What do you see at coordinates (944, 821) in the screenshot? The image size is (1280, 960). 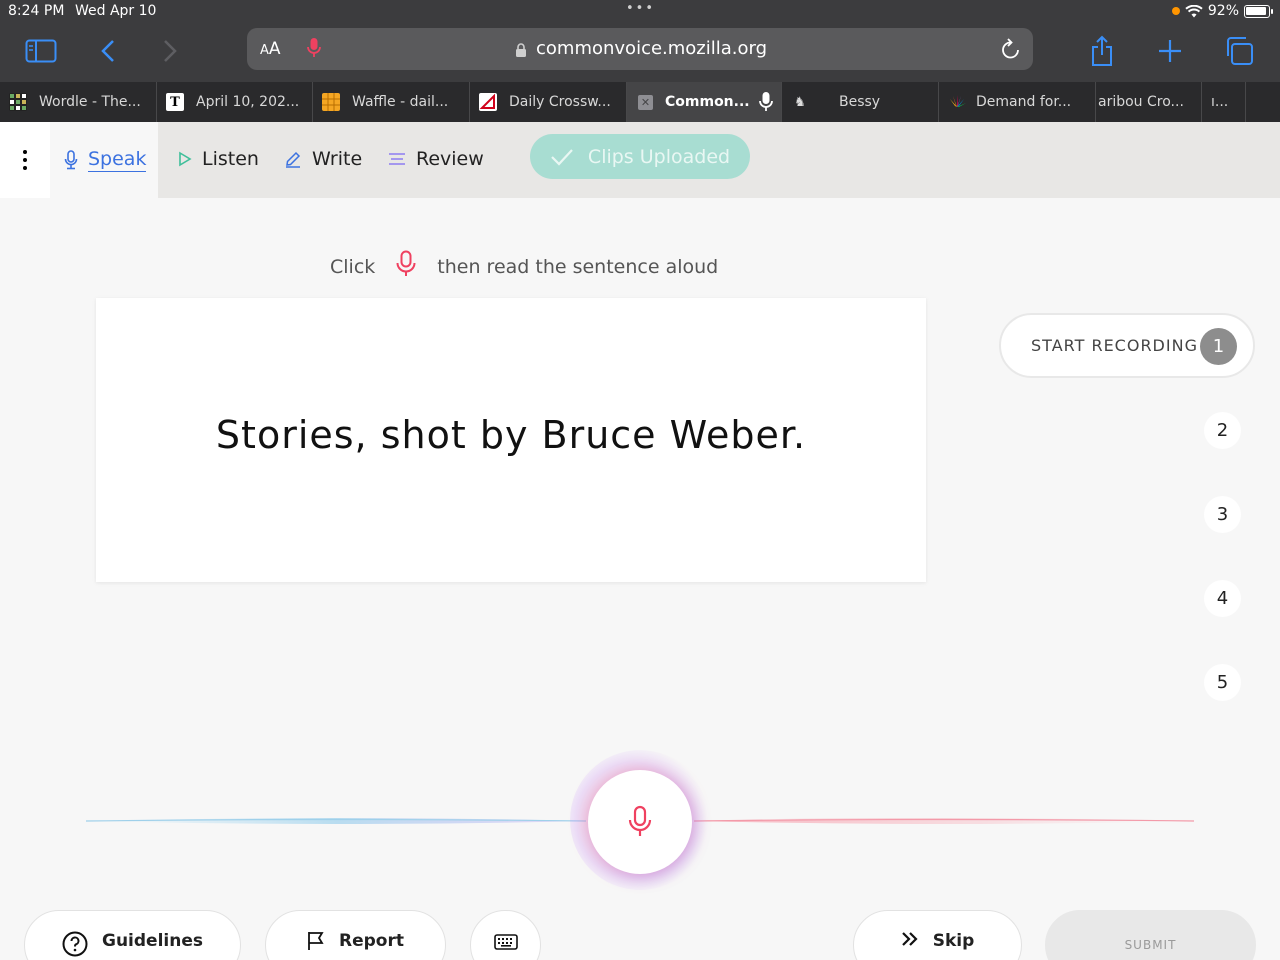 I see `waveform-right` at bounding box center [944, 821].